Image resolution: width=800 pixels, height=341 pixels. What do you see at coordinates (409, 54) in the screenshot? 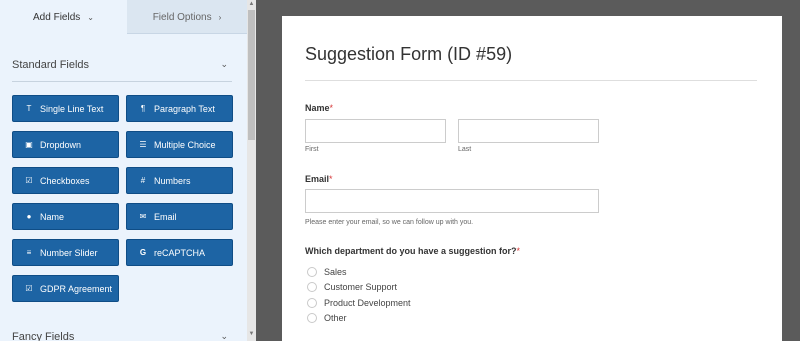
I see `form-title: Suggestion Form (ID #59)` at bounding box center [409, 54].